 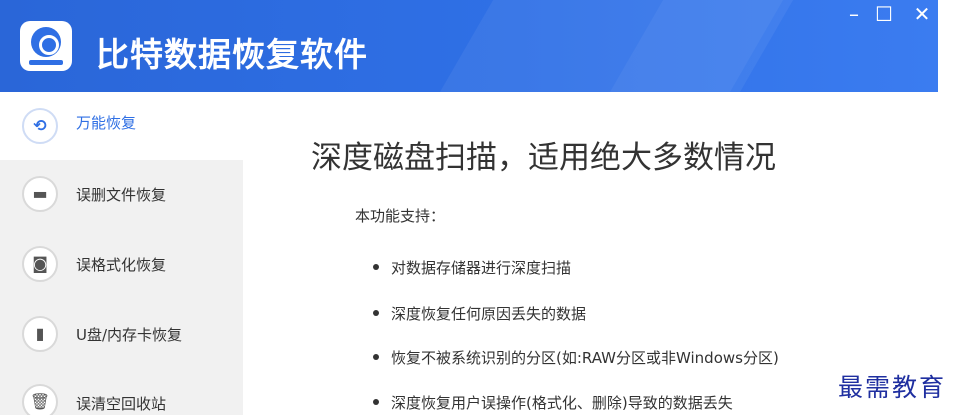 I want to click on sidebar-item-label: U盘/内存卡恢复, so click(x=129, y=335).